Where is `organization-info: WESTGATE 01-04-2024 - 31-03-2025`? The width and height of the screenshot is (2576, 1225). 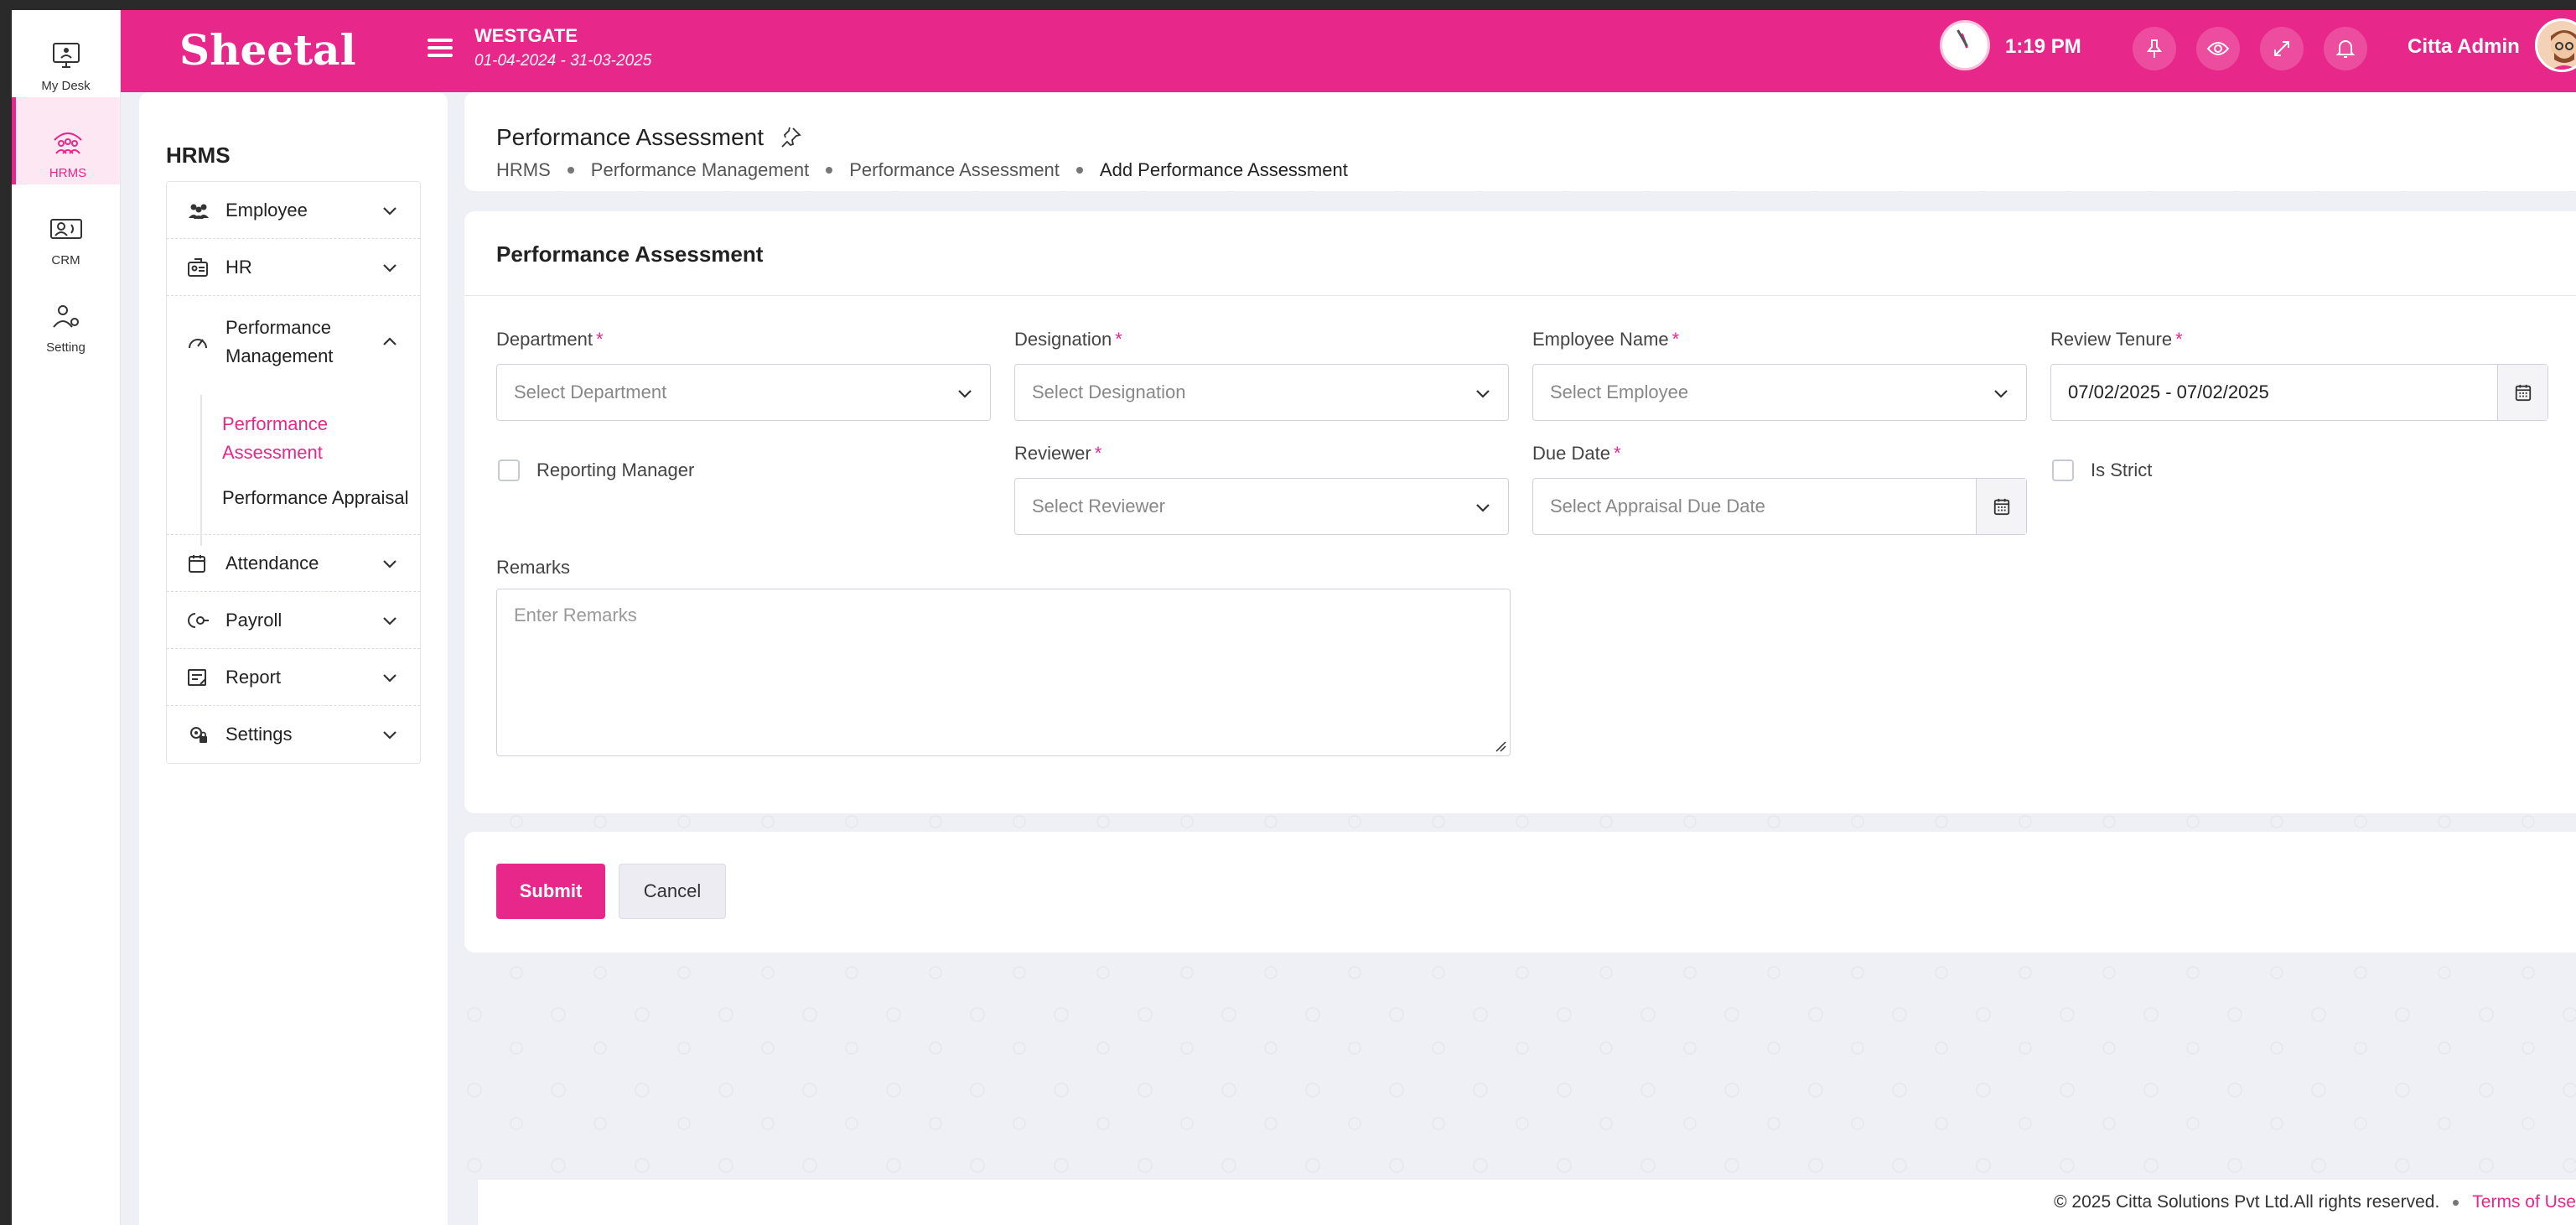
organization-info: WESTGATE 01-04-2024 - 31-03-2025 is located at coordinates (562, 47).